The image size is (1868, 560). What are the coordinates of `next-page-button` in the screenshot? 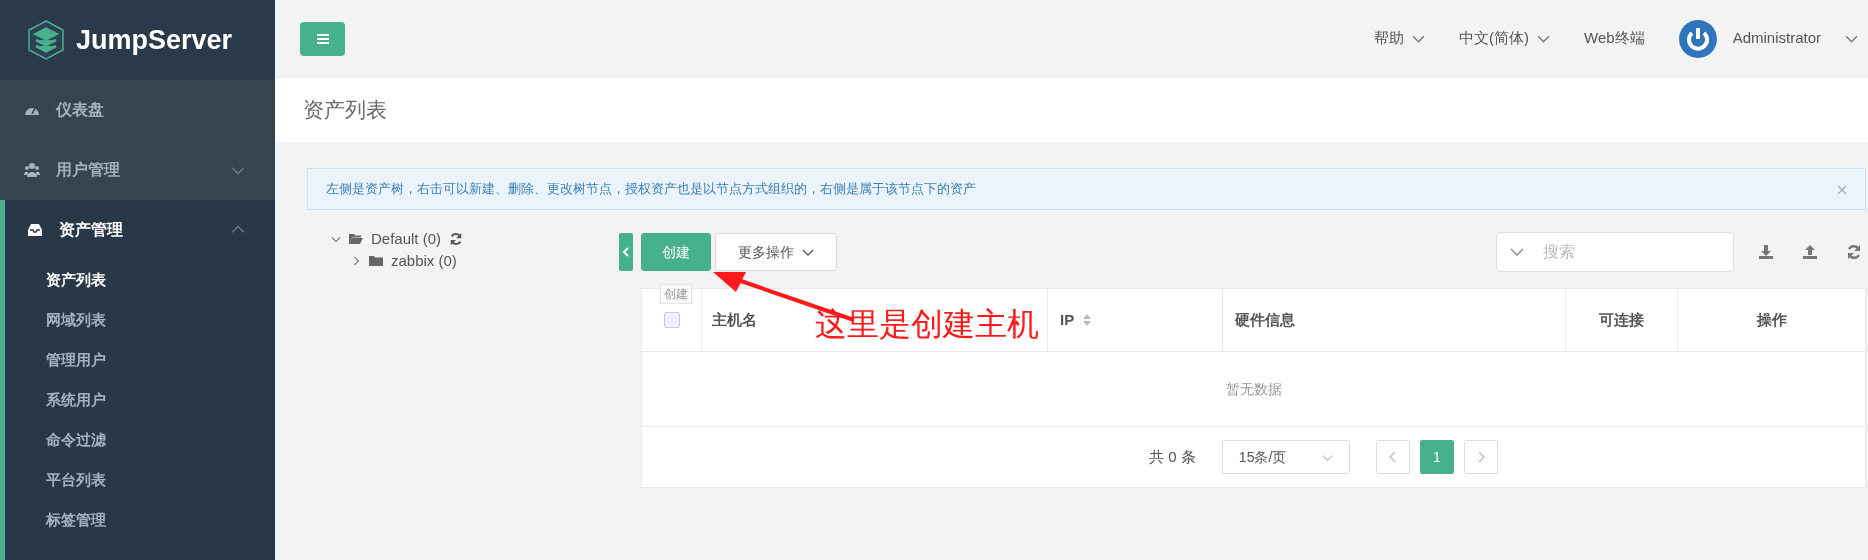 It's located at (1480, 457).